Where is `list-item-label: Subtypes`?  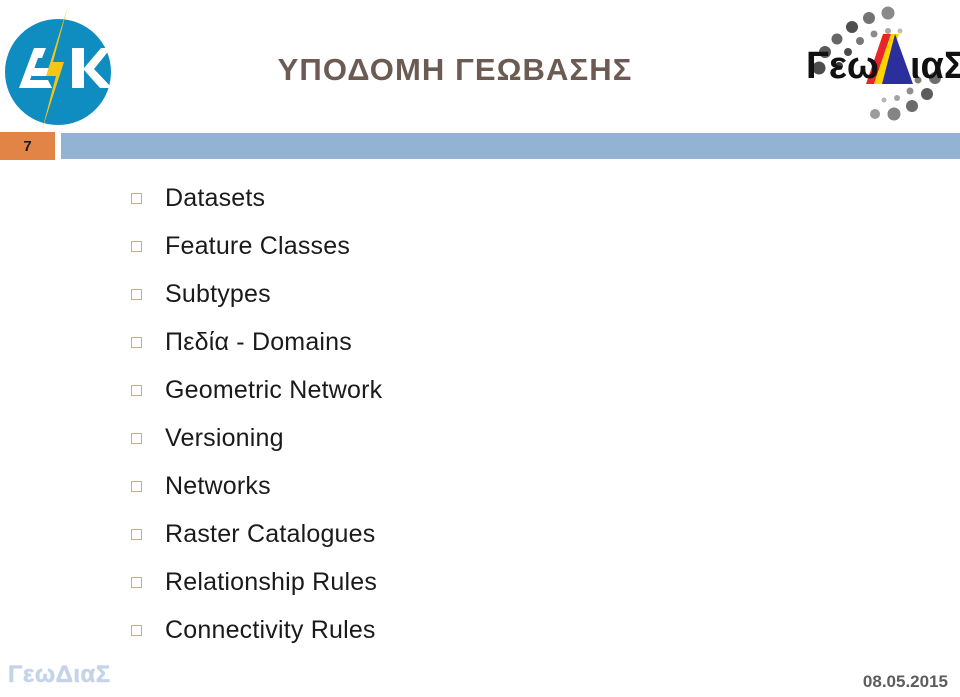 list-item-label: Subtypes is located at coordinates (218, 293).